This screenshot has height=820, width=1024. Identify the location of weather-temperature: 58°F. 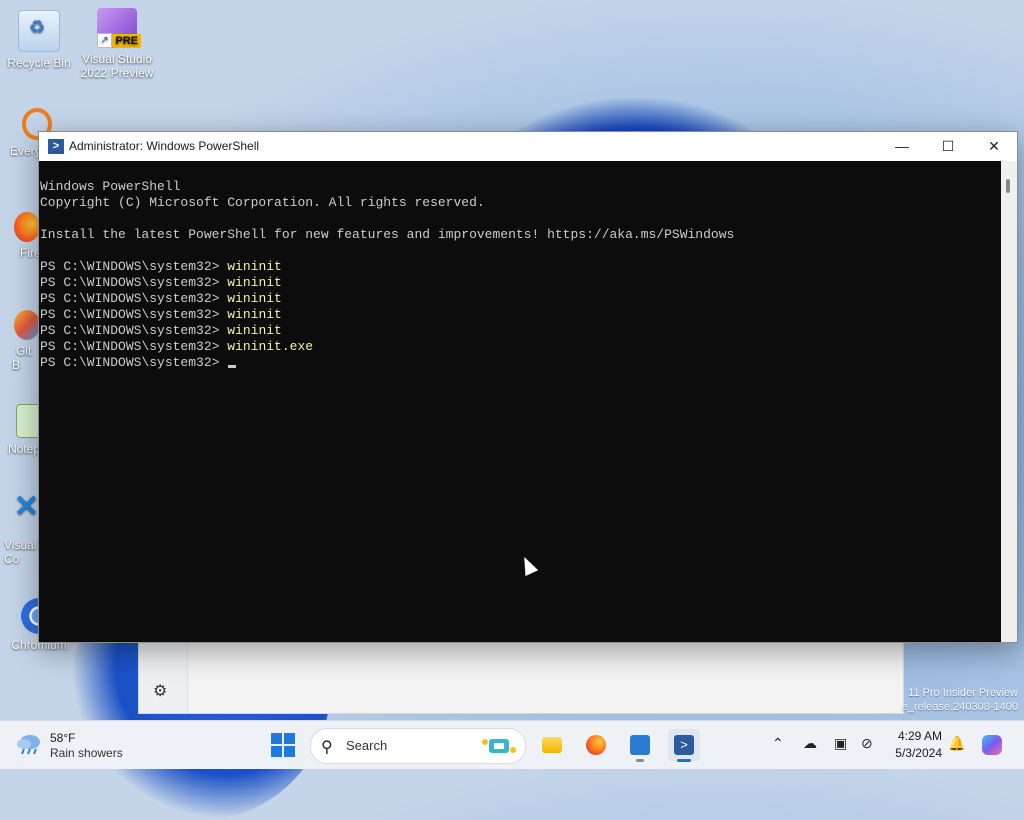
(63, 738).